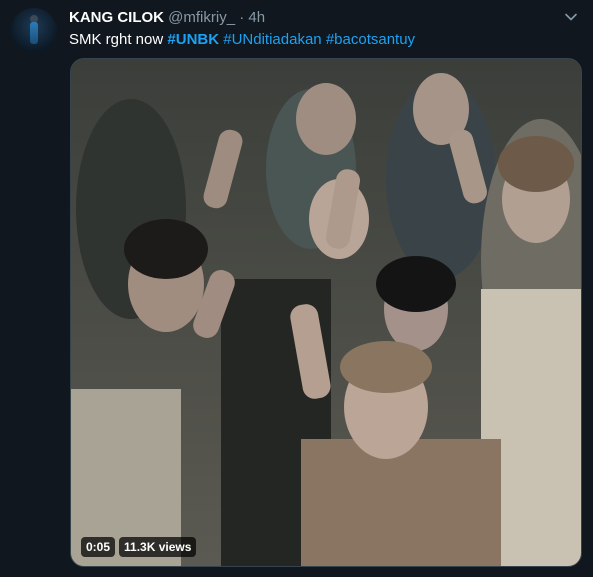 Image resolution: width=593 pixels, height=577 pixels. I want to click on video-badges: 0:05 11.3K views, so click(139, 547).